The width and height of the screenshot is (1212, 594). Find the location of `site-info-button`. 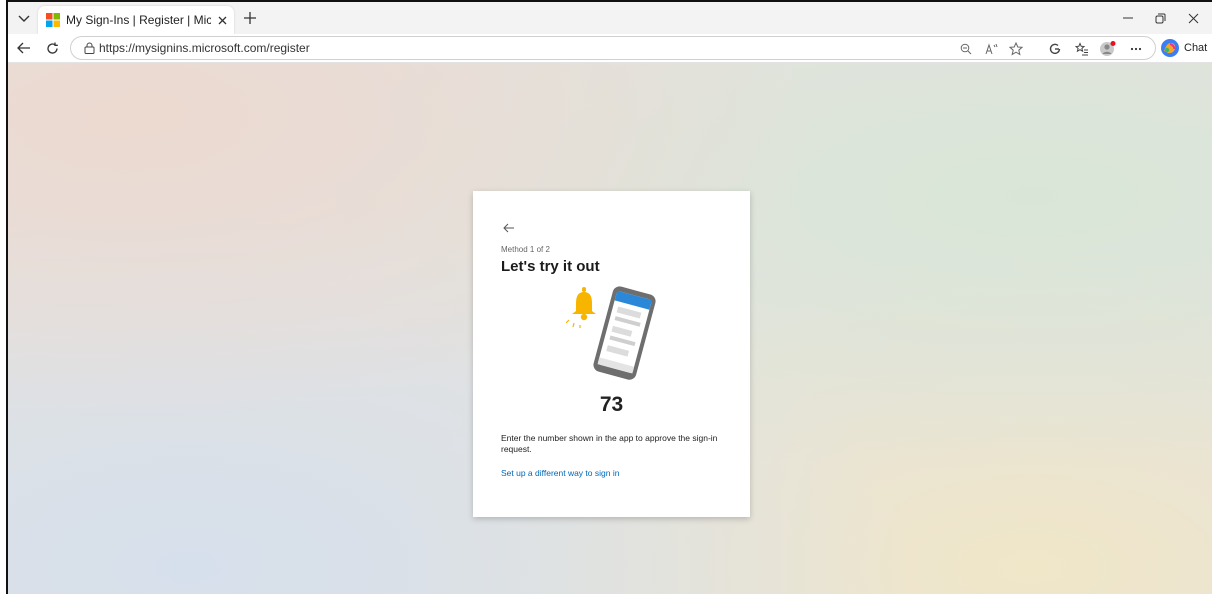

site-info-button is located at coordinates (89, 48).